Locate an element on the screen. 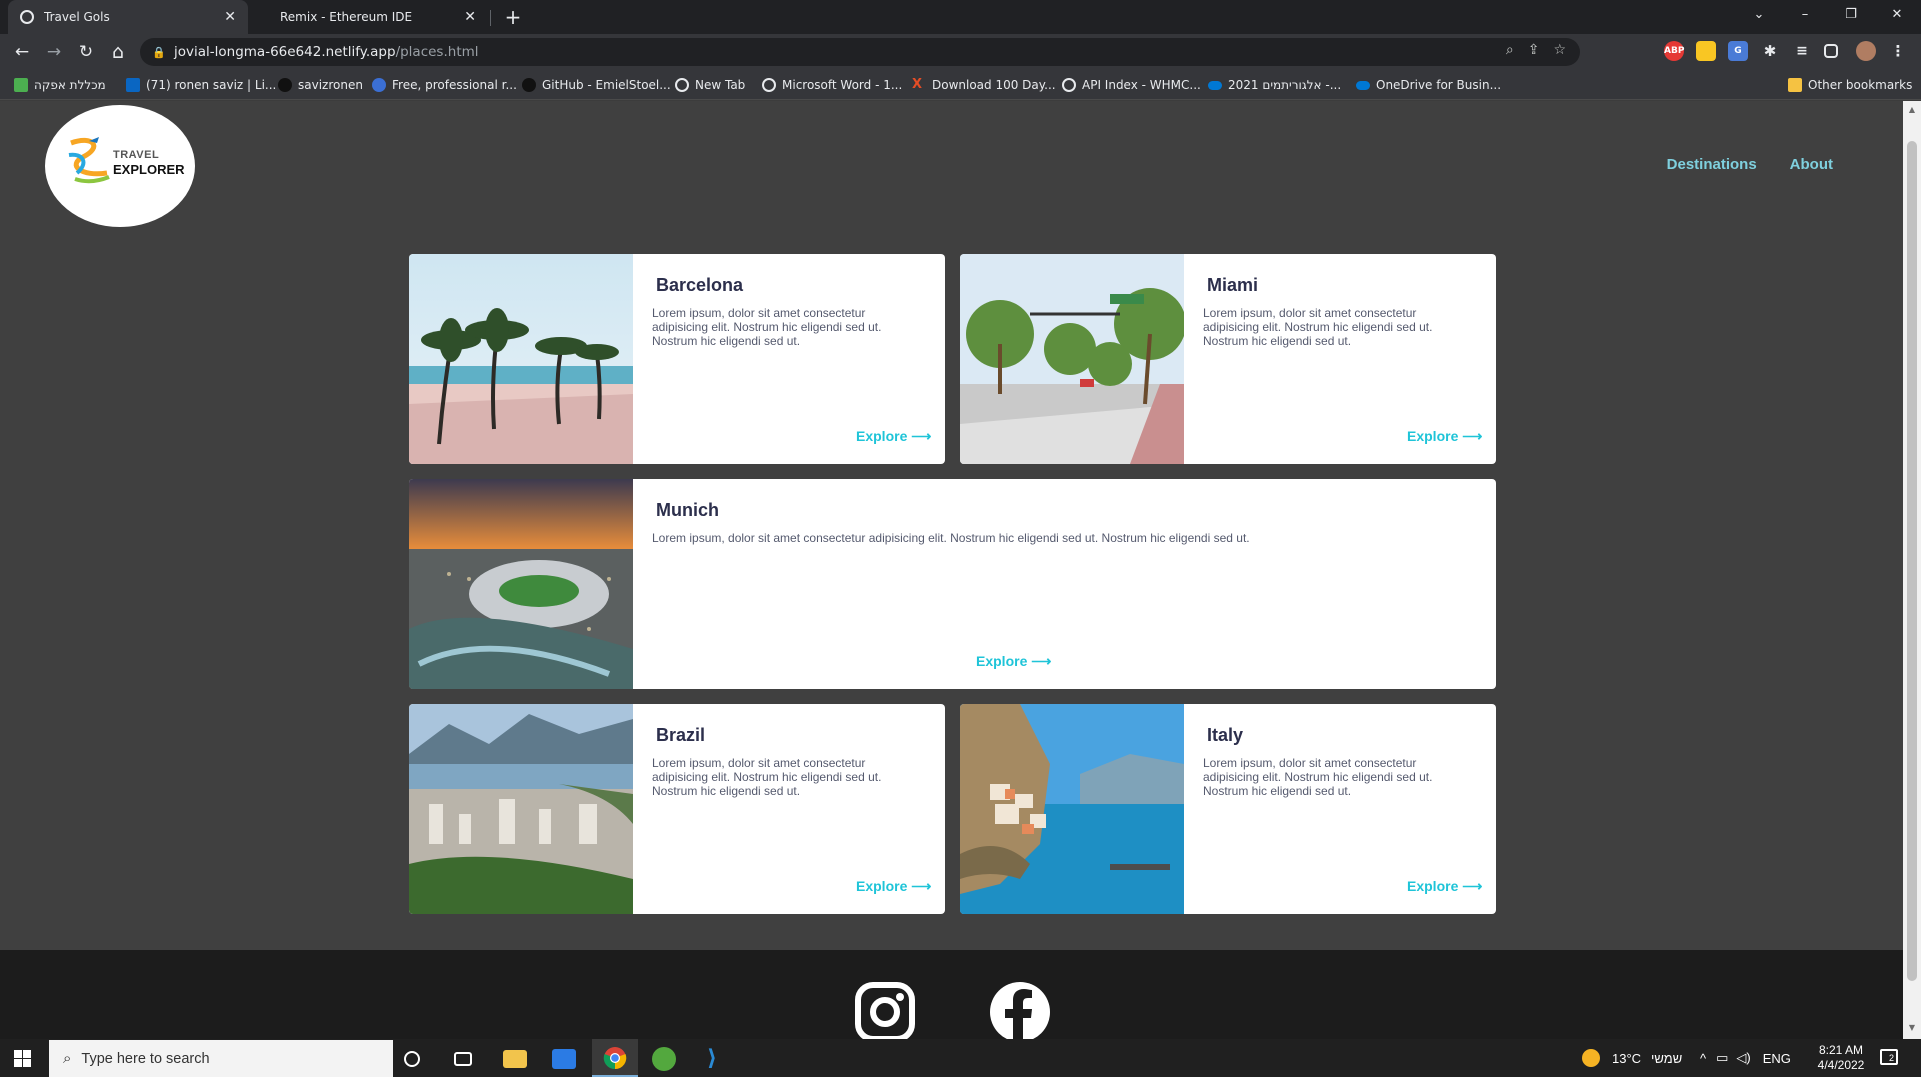  windows-start-icon is located at coordinates (22, 1058).